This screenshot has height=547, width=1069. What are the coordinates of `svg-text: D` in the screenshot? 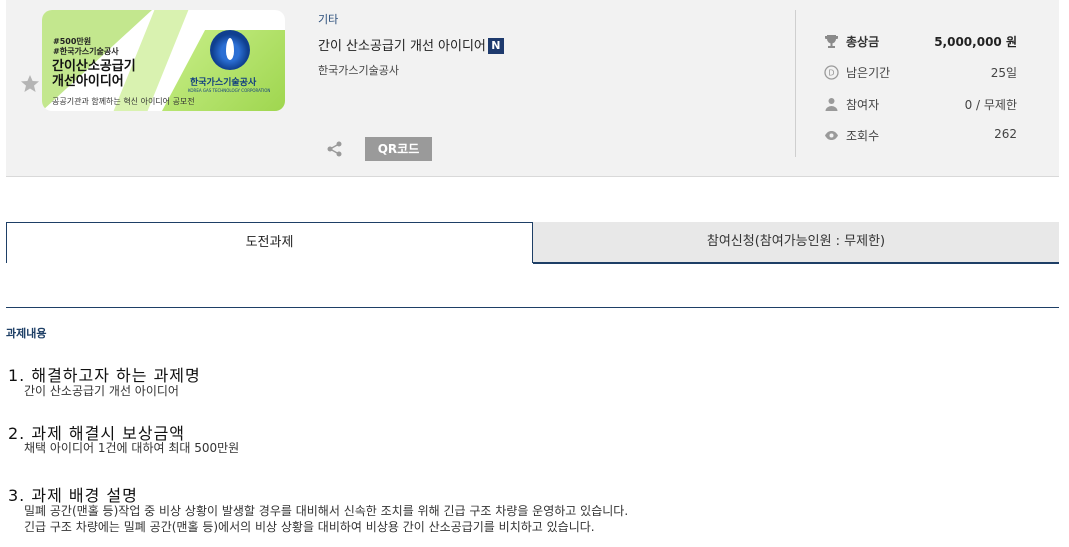 It's located at (831, 73).